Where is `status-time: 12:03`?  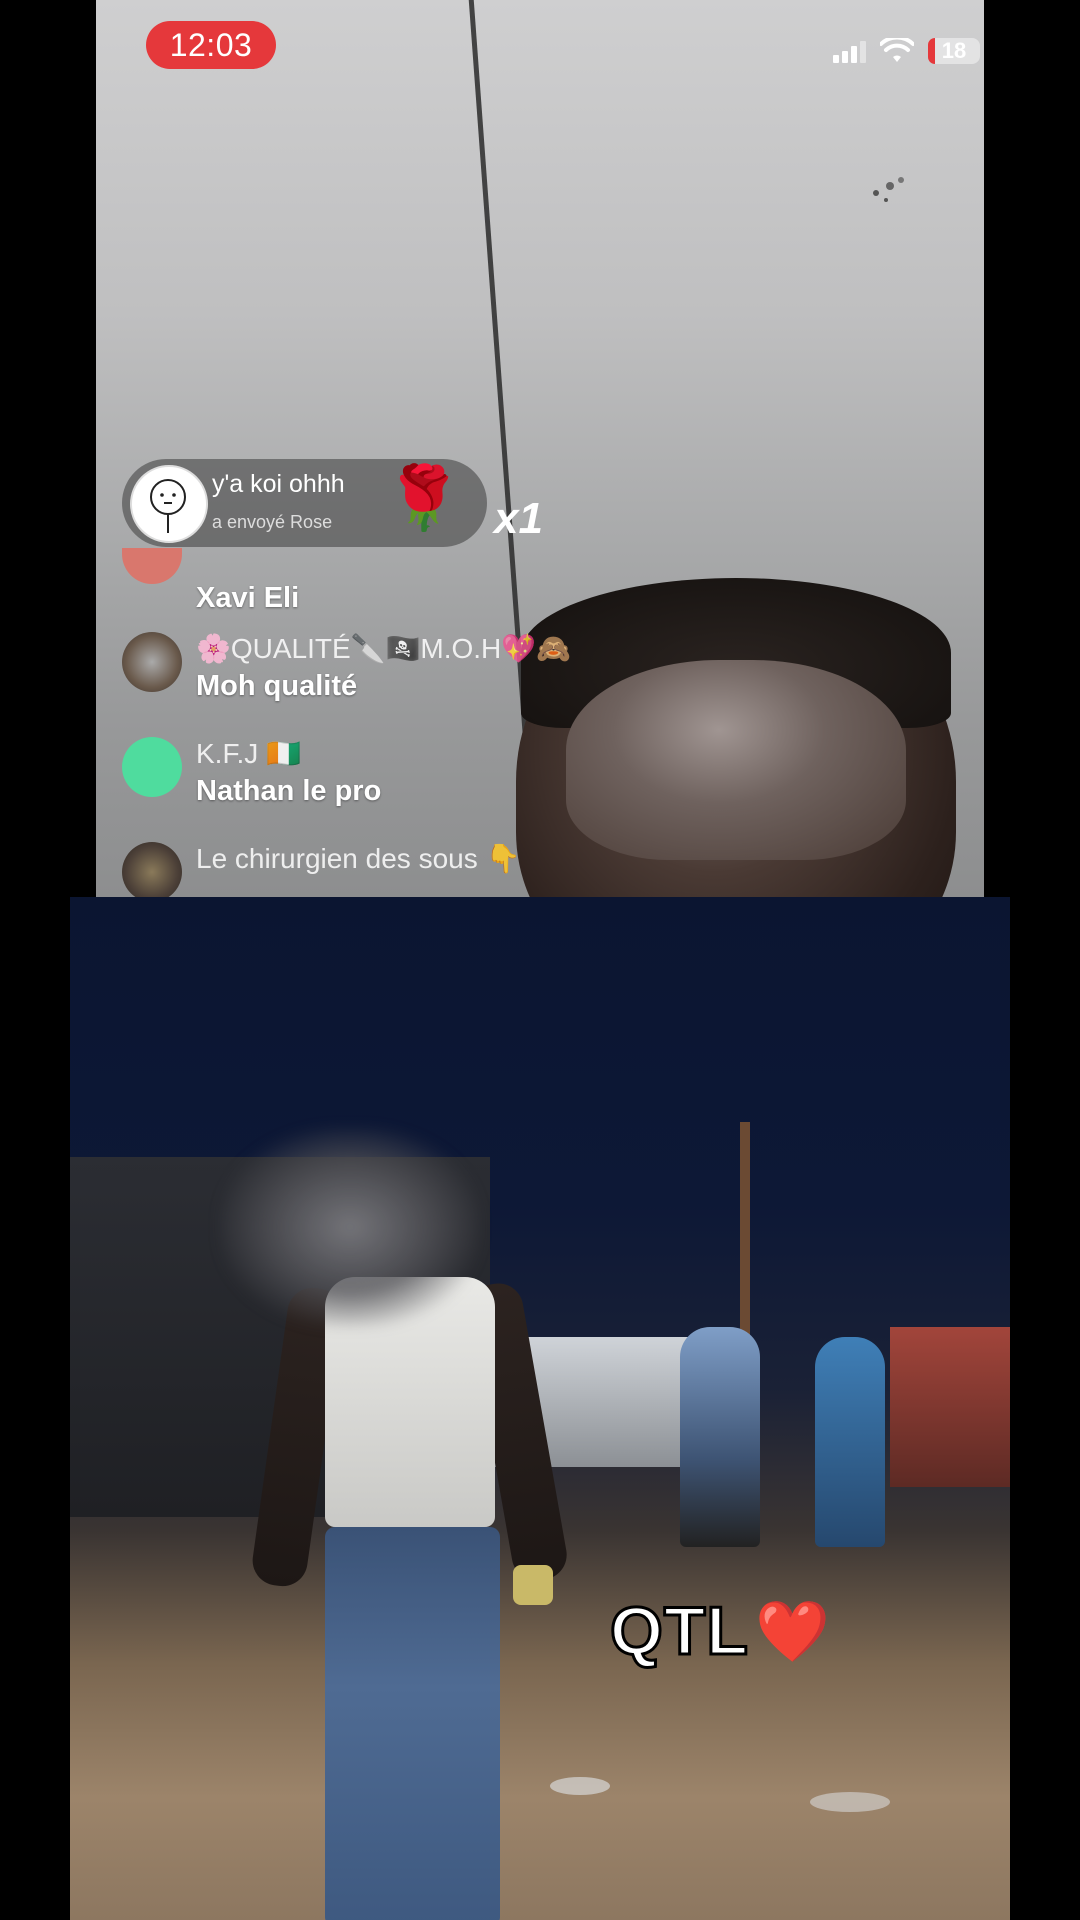
status-time: 12:03 is located at coordinates (211, 45).